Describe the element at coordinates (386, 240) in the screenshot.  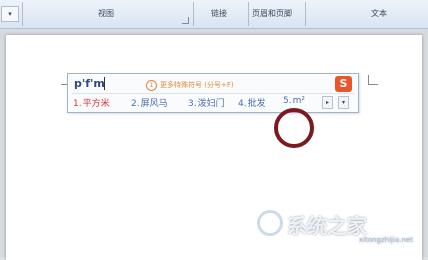
I see `watermark-url: xitongzhijia.net` at that location.